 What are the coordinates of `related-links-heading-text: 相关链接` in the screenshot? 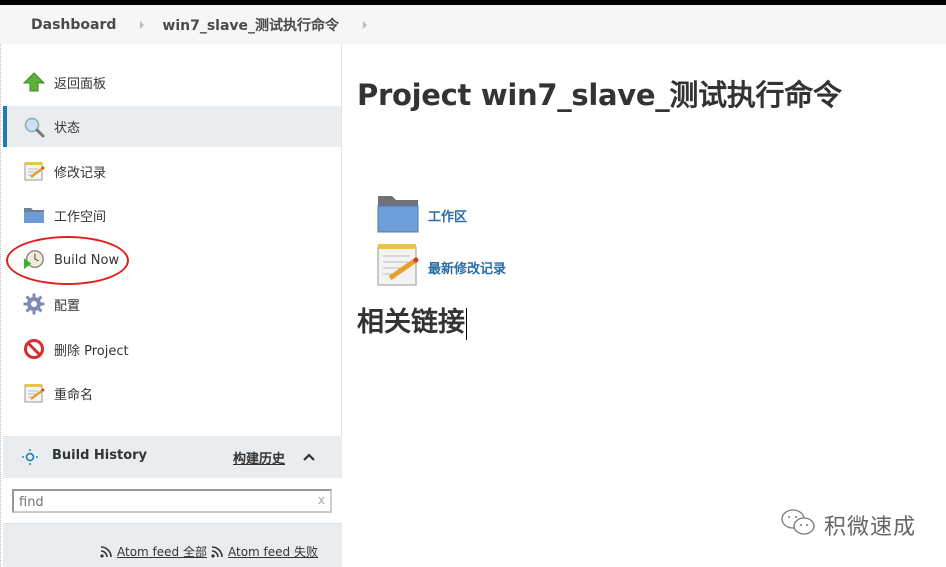 It's located at (411, 322).